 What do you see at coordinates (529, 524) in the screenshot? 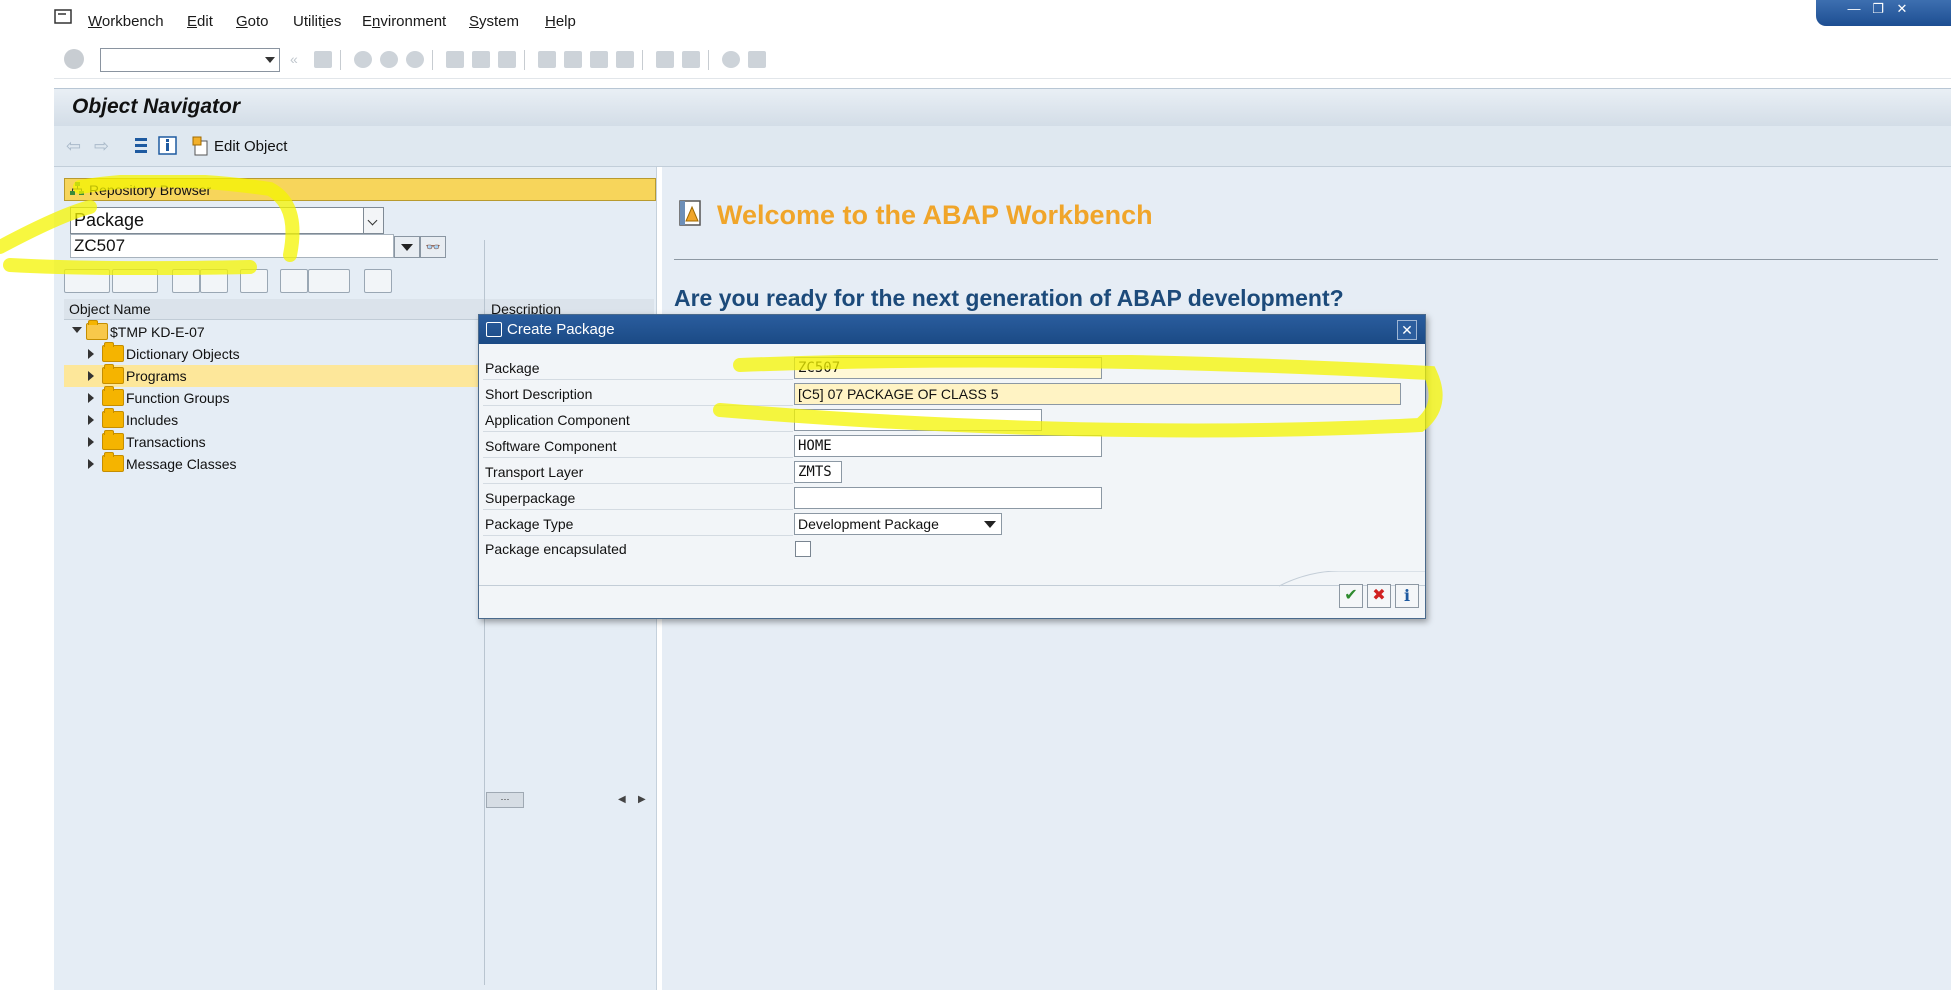
I see `package-type-label: Package Type` at bounding box center [529, 524].